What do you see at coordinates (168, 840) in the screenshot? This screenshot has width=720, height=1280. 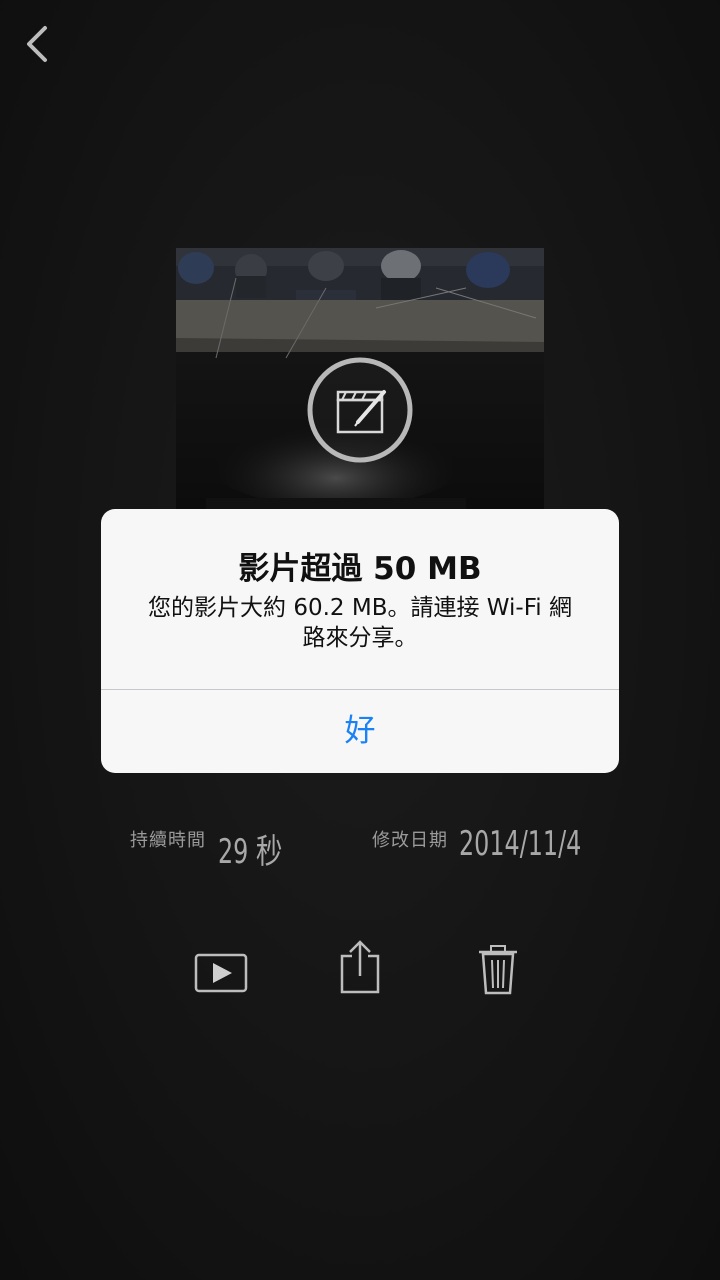 I see `duration-label: 持續時間` at bounding box center [168, 840].